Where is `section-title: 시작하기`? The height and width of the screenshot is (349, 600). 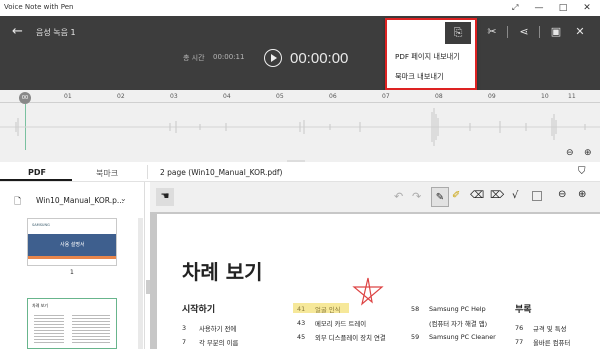
section-title: 시작하기 is located at coordinates (199, 310).